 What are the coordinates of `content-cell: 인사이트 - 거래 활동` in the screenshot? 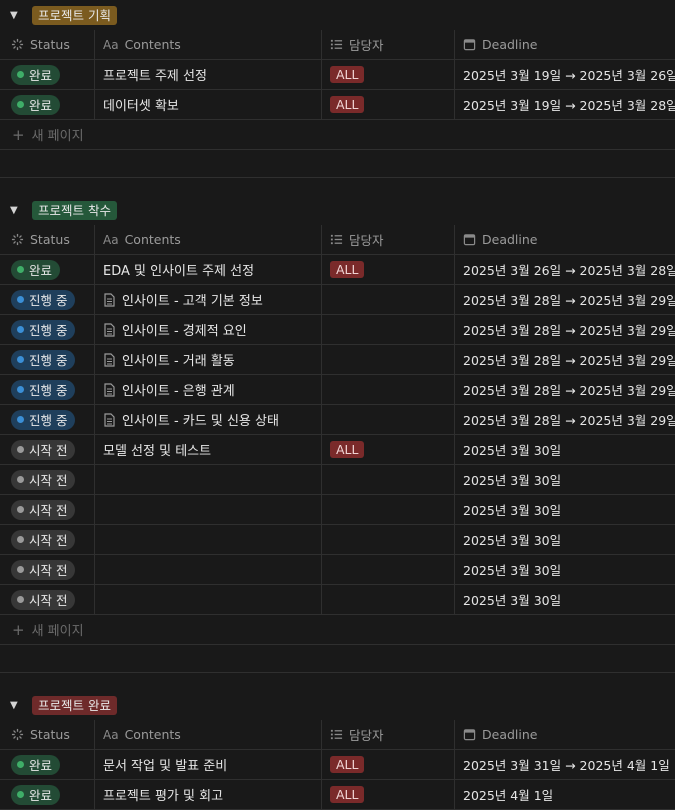 It's located at (208, 359).